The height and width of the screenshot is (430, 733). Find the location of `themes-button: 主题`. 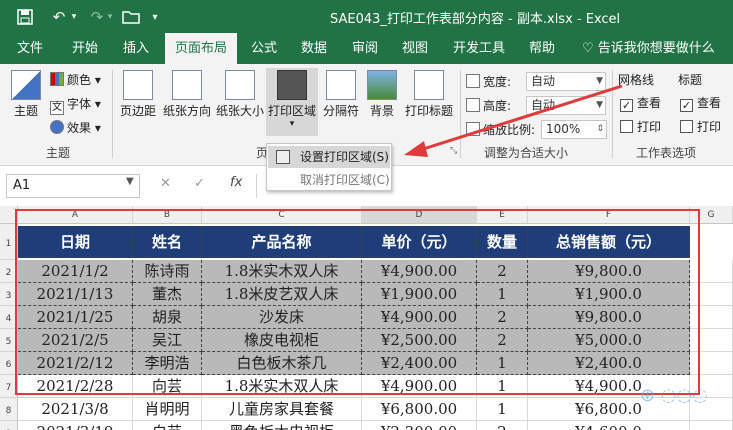

themes-button: 主题 is located at coordinates (26, 94).